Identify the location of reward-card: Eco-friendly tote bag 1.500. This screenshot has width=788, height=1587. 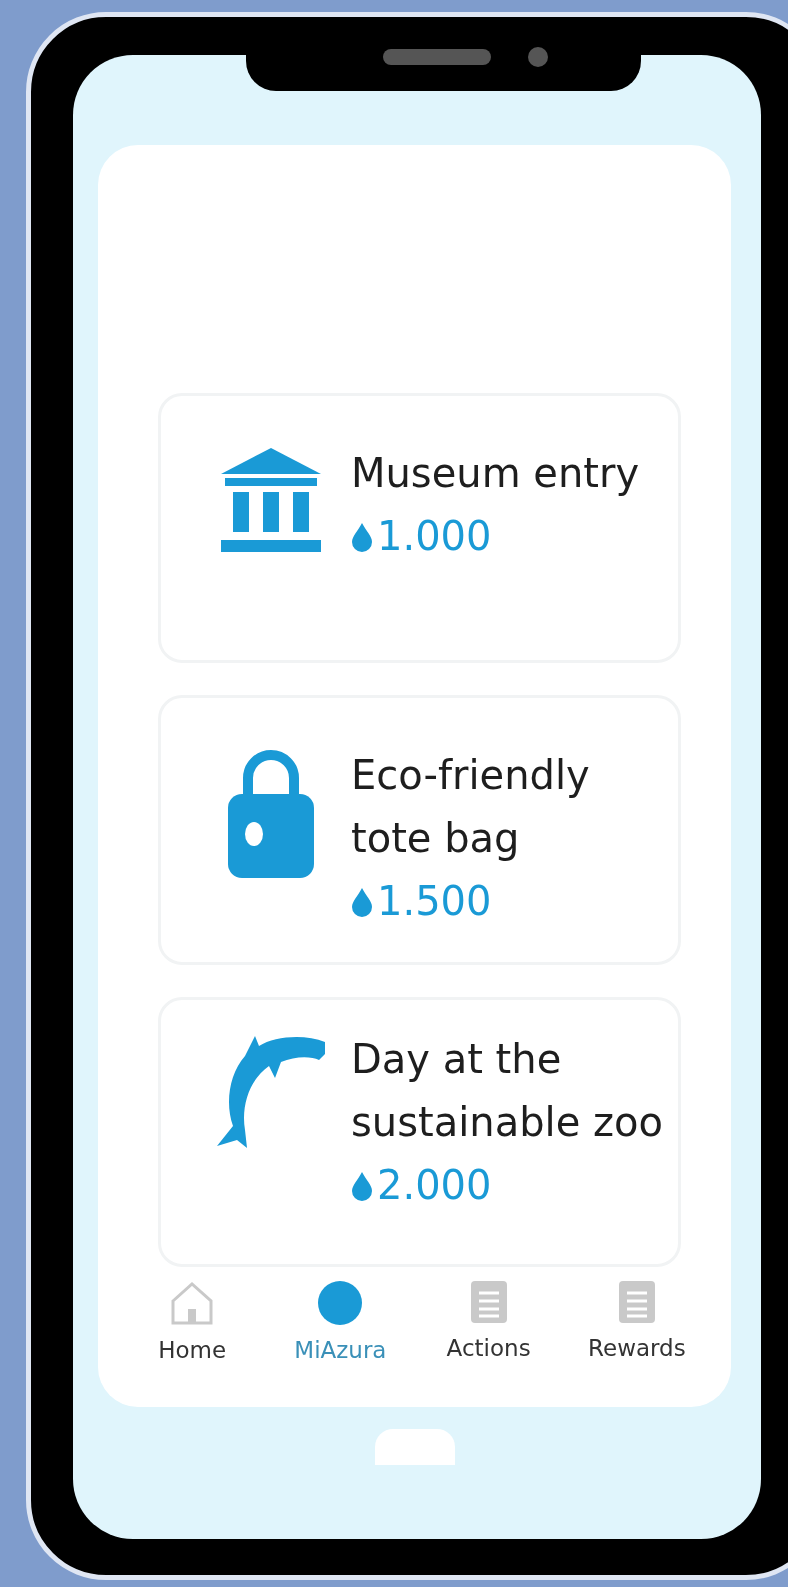
(419, 830).